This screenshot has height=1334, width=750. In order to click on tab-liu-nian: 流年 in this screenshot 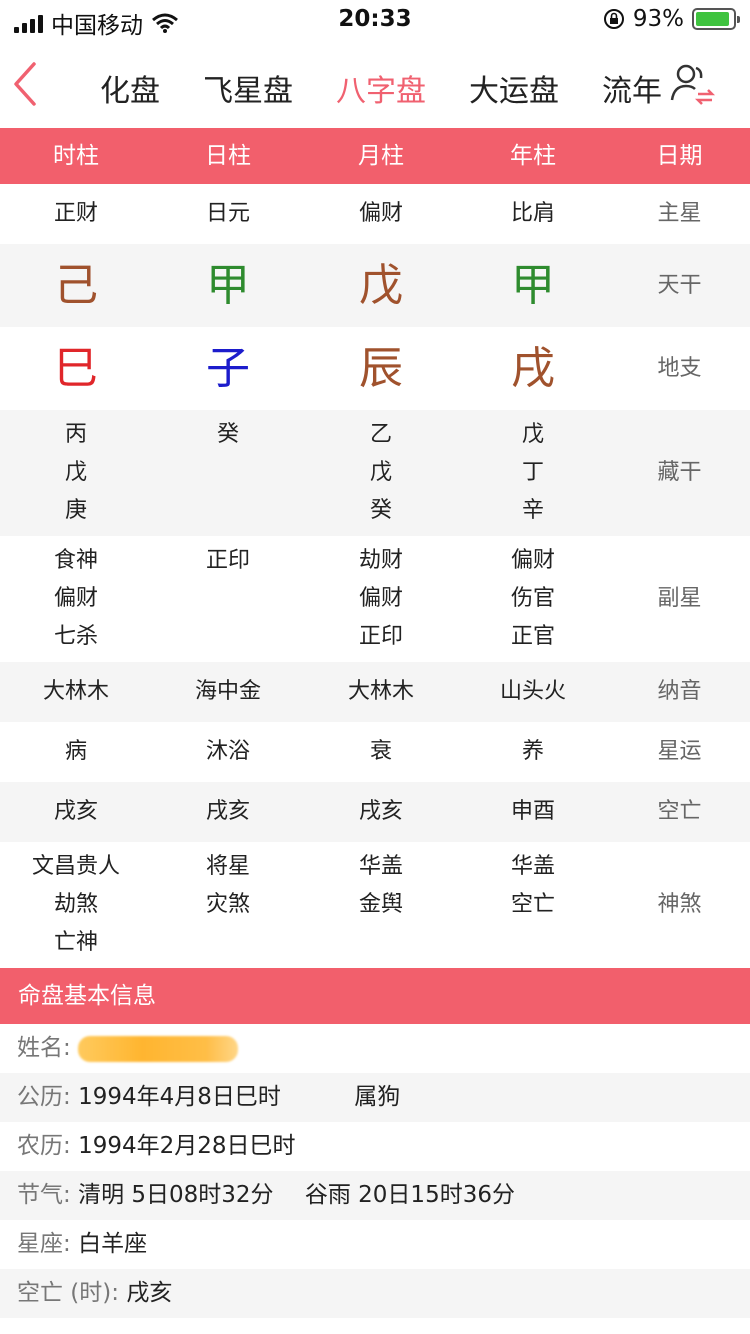, I will do `click(632, 88)`.